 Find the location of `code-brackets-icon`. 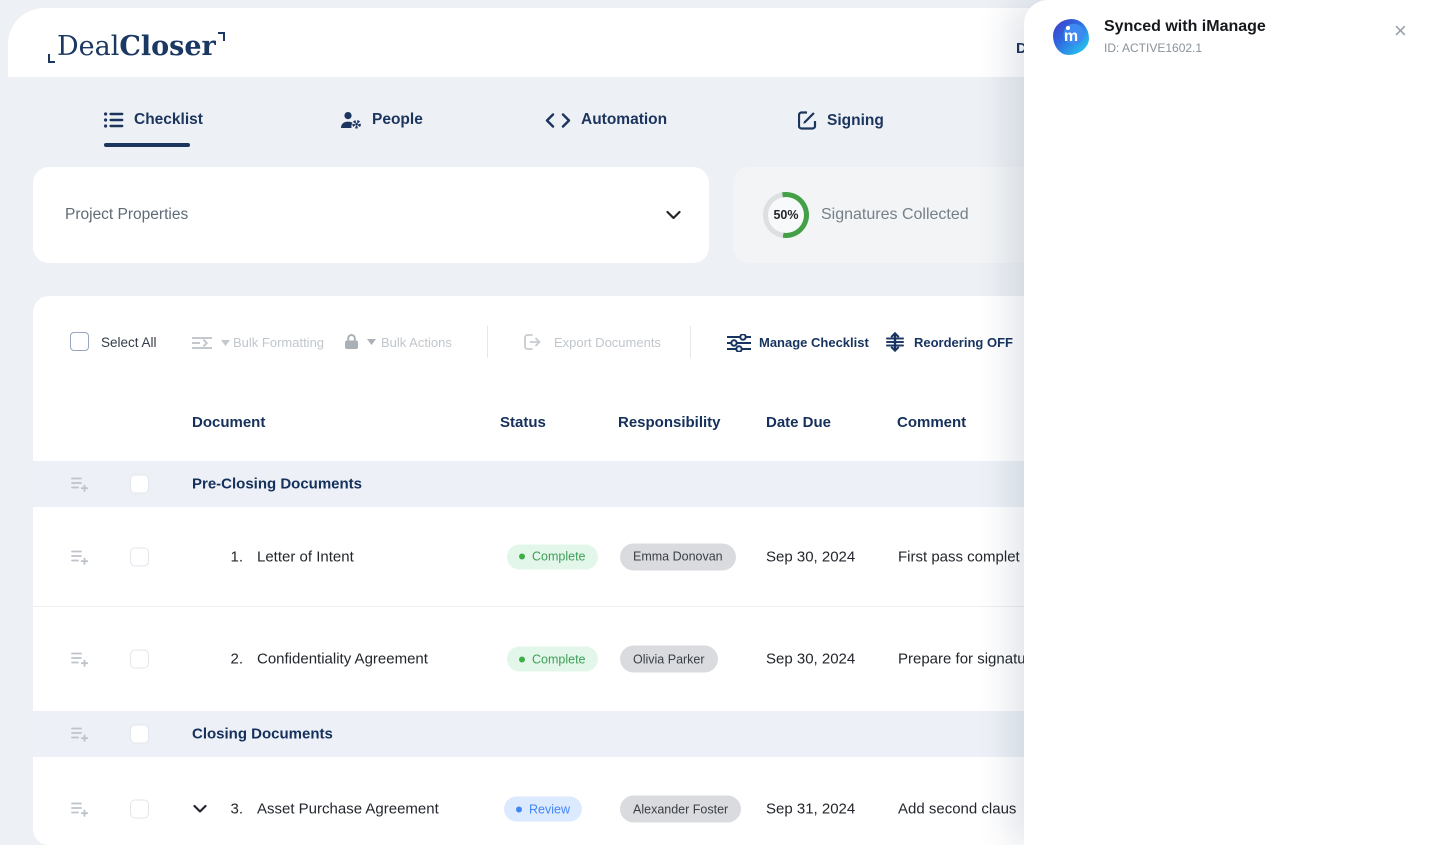

code-brackets-icon is located at coordinates (558, 120).